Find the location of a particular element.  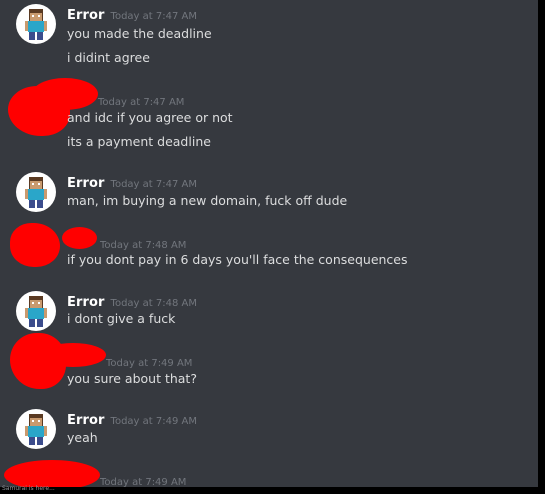

message-header: Today at 7:47 AM is located at coordinates (141, 100).